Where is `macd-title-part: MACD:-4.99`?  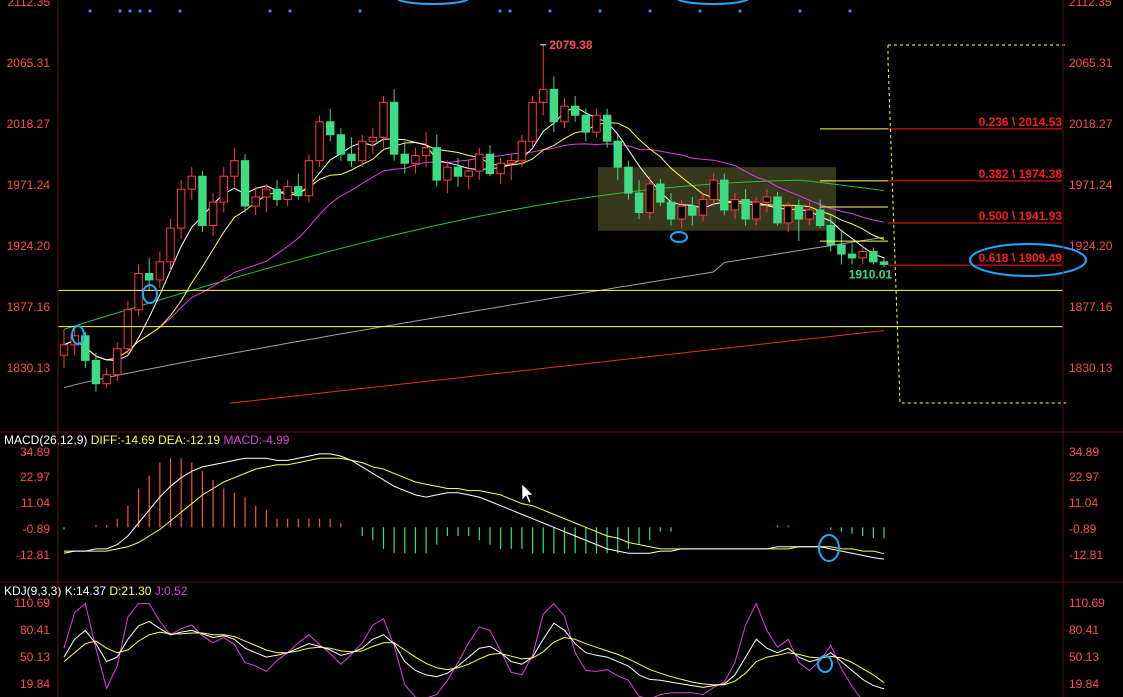 macd-title-part: MACD:-4.99 is located at coordinates (255, 440).